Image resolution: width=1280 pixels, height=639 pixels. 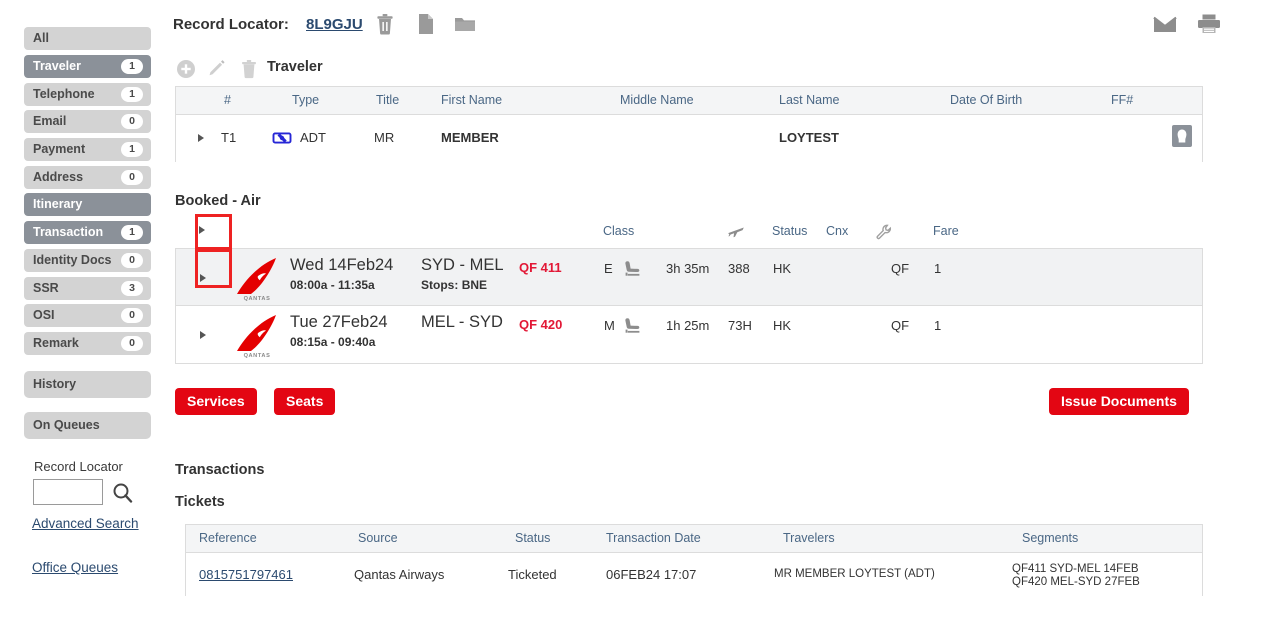 I want to click on ticket-reference-link: 0815751797461, so click(x=246, y=574).